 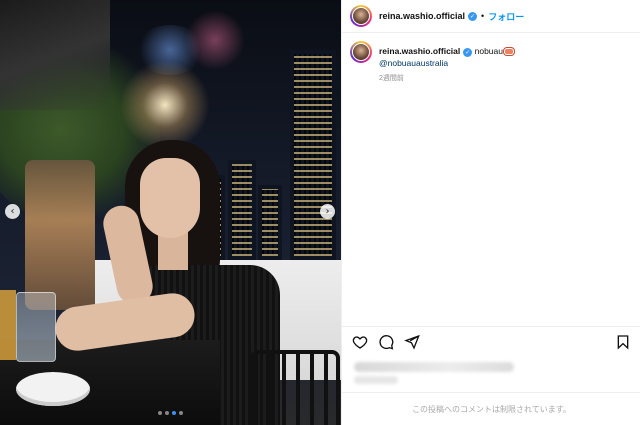 I want to click on like-button, so click(x=360, y=342).